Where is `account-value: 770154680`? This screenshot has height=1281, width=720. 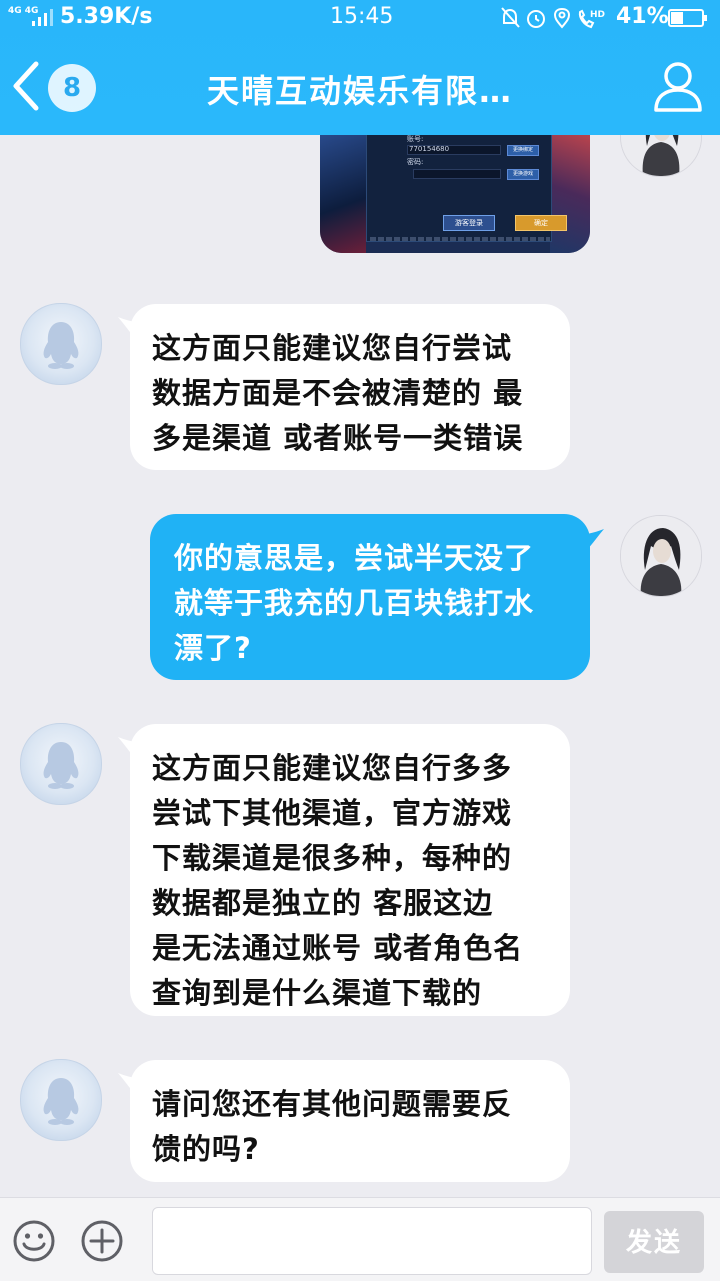
account-value: 770154680 is located at coordinates (429, 149).